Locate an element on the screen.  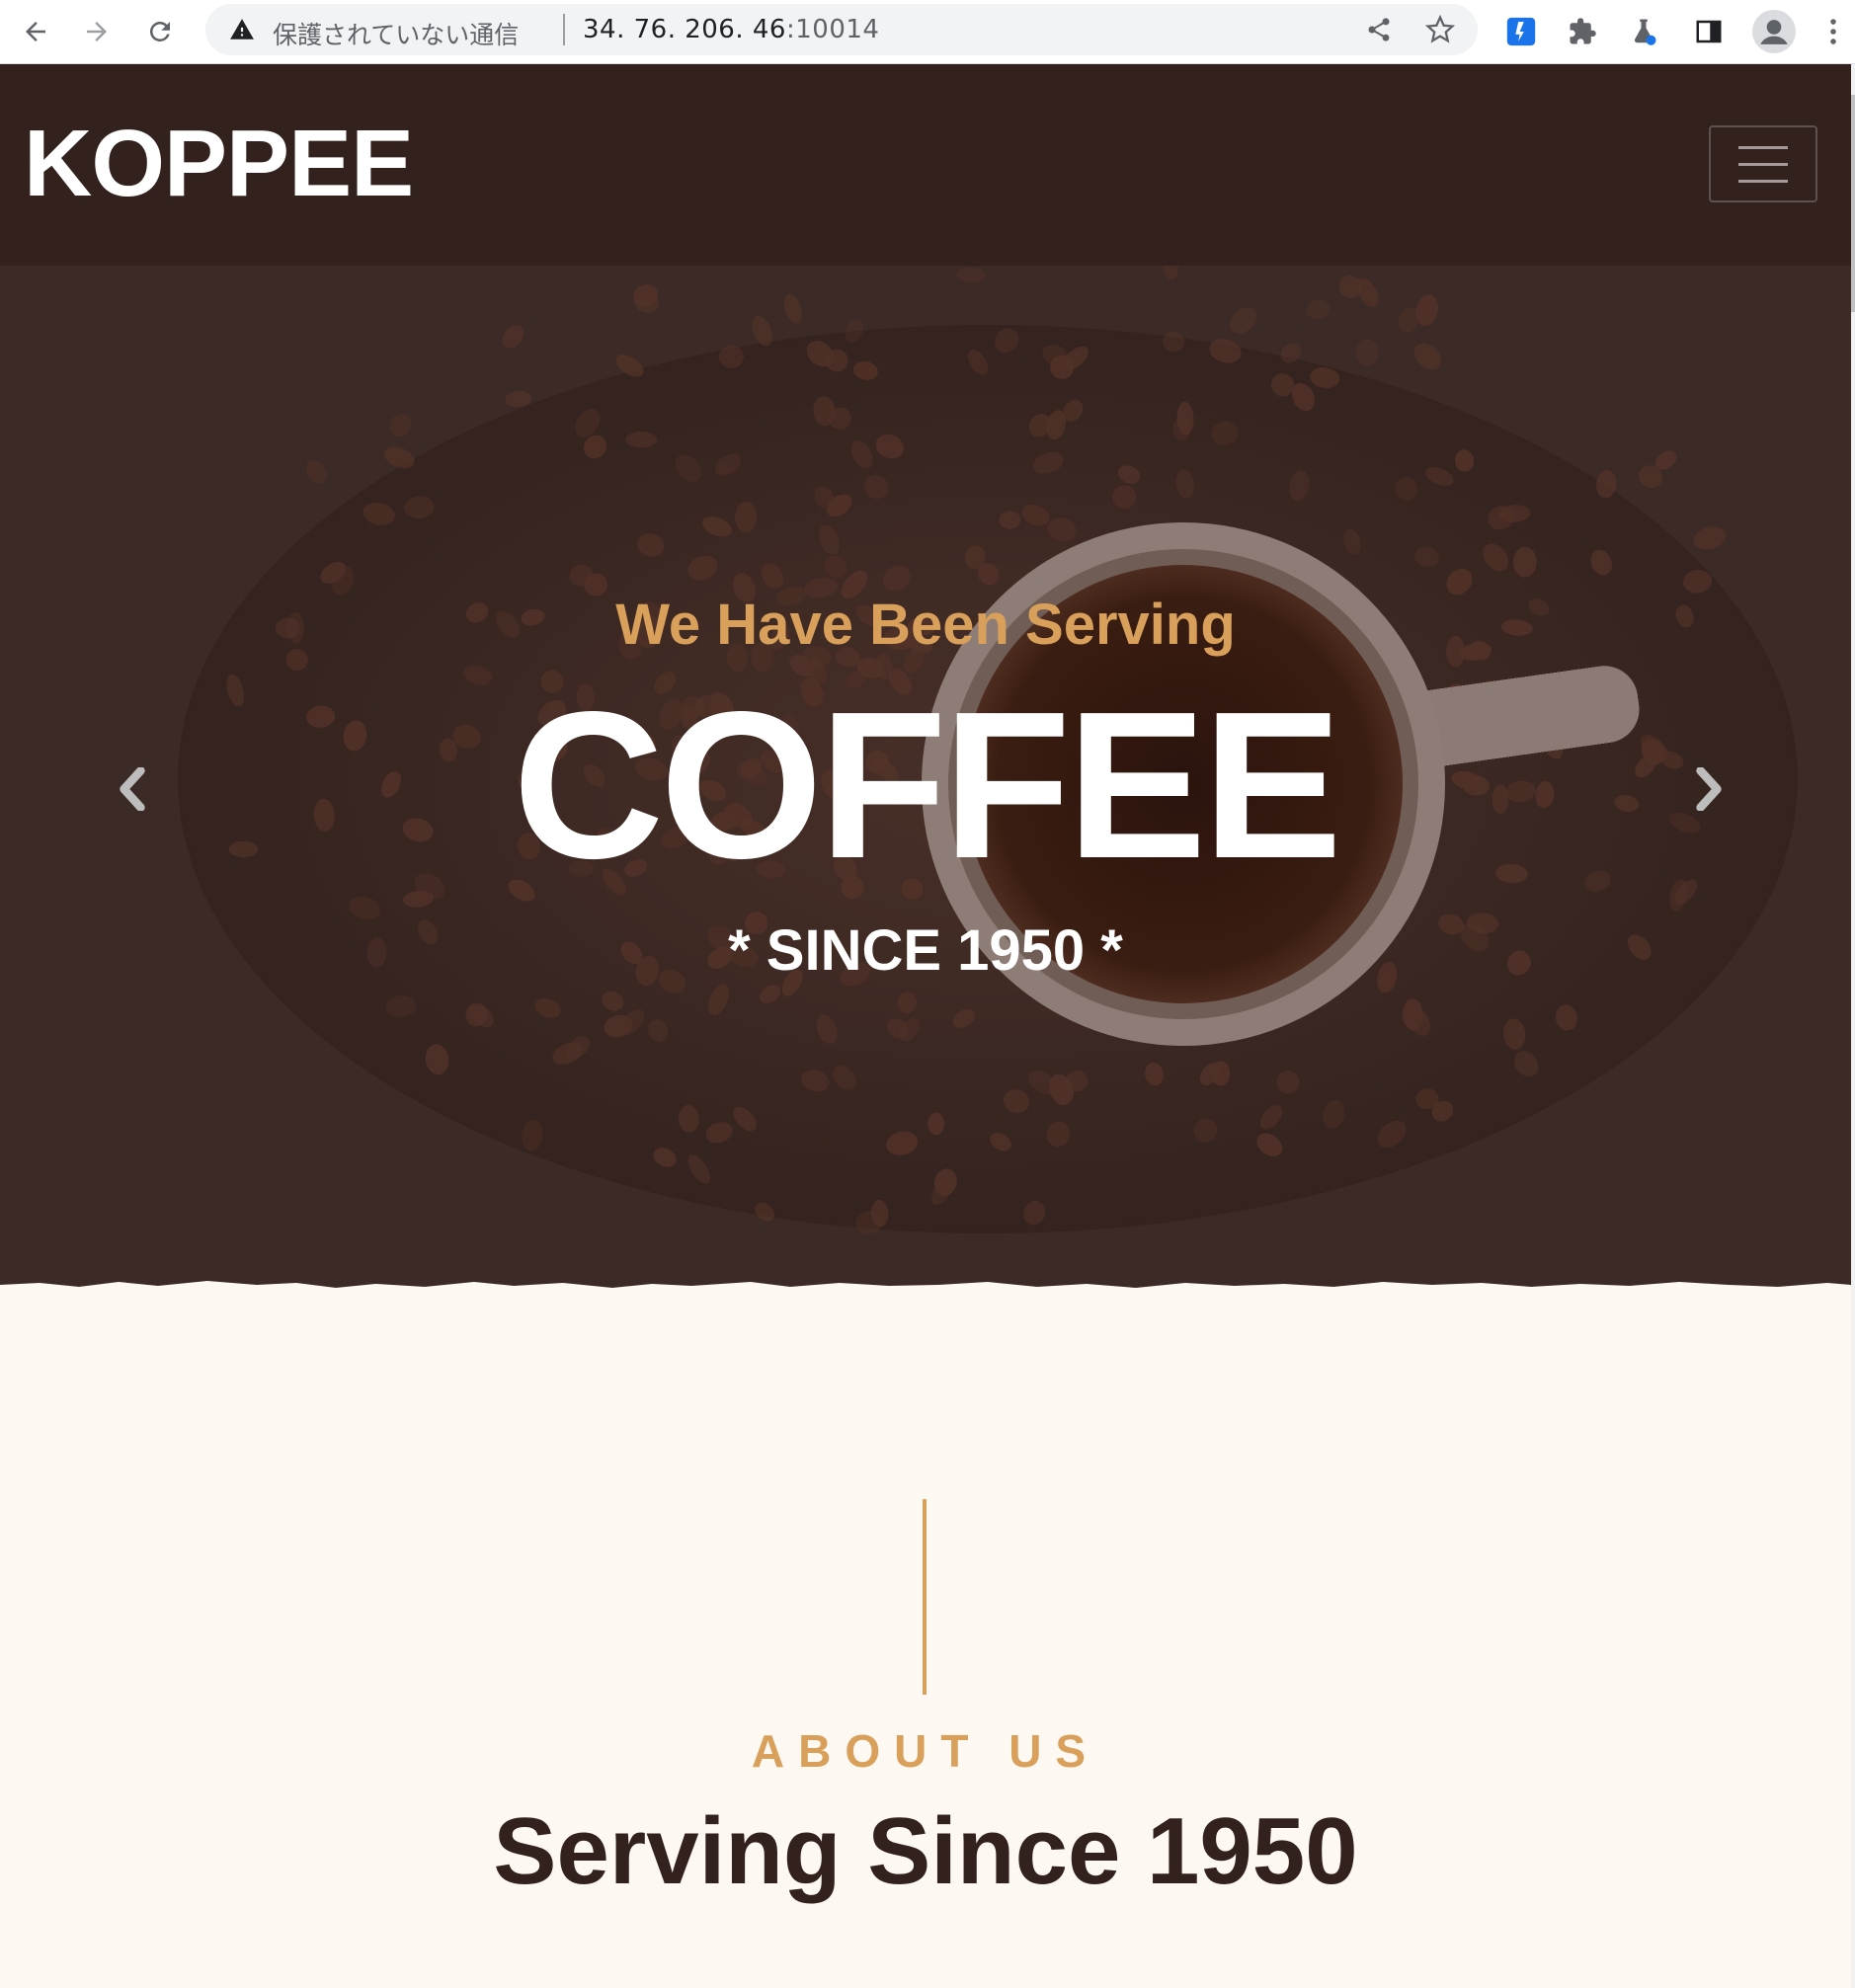
brand-logo: KOPPEE is located at coordinates (219, 164).